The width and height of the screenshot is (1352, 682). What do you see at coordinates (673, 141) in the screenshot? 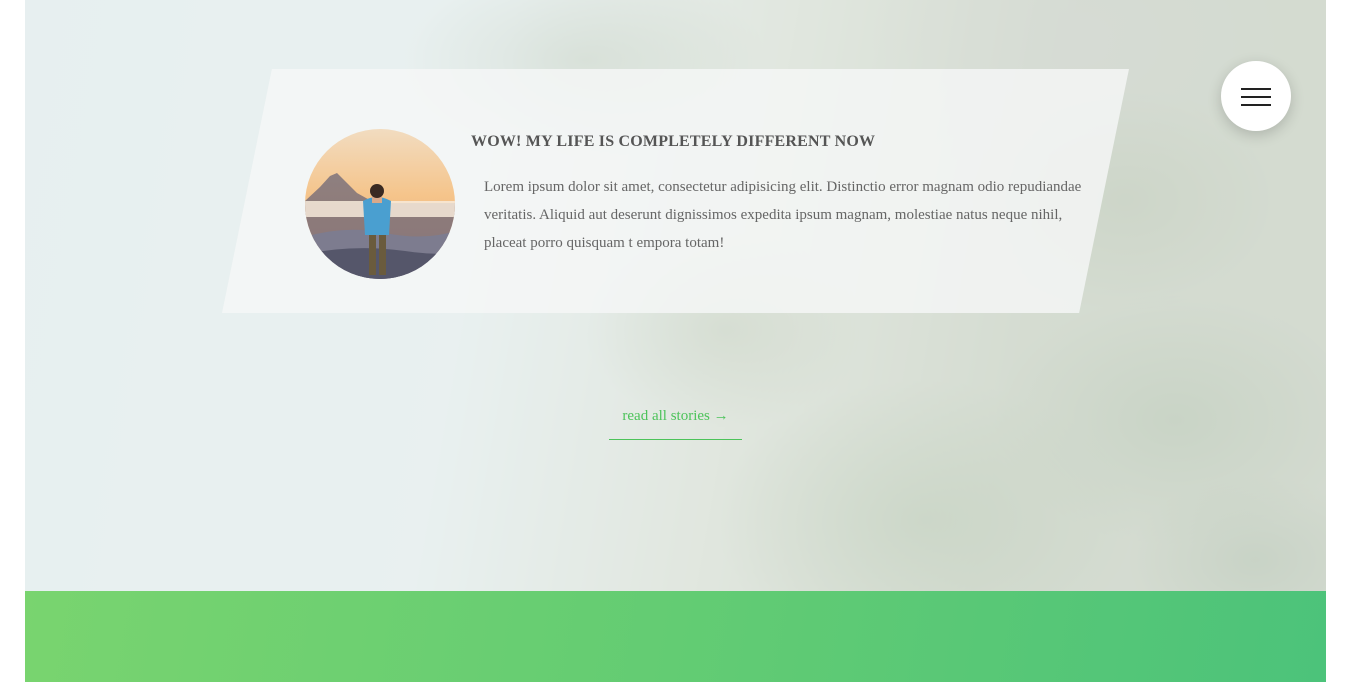
I see `testimonial-title: WOW! MY LIFE IS COMPLETELY DIFFERENT NOW` at bounding box center [673, 141].